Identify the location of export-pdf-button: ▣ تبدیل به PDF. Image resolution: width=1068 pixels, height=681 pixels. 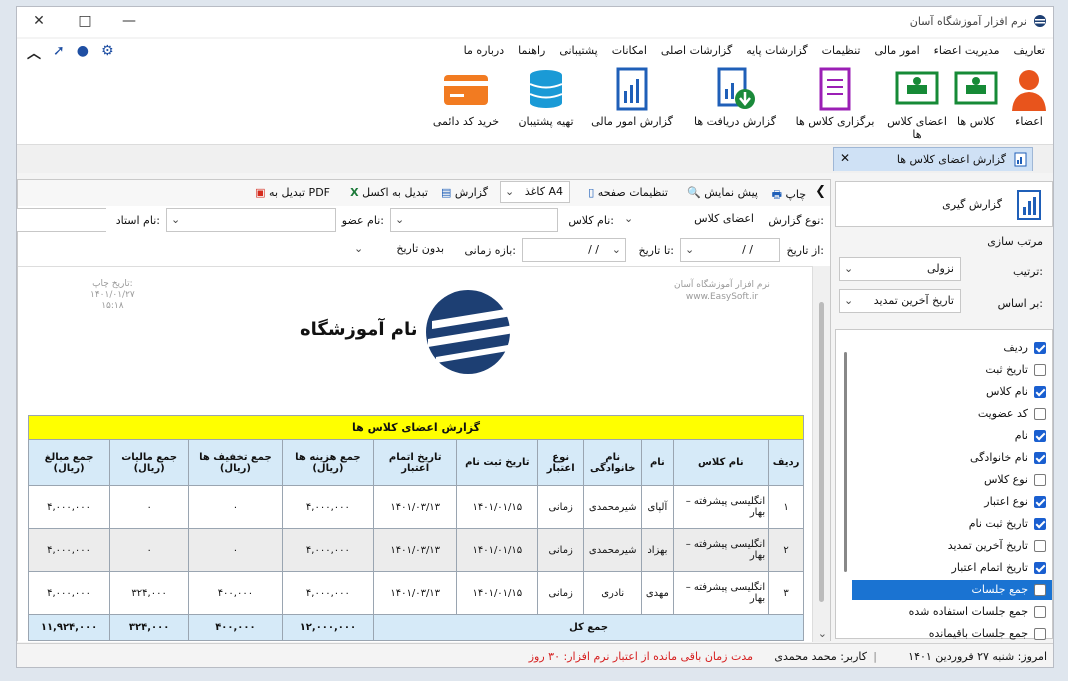
(292, 192).